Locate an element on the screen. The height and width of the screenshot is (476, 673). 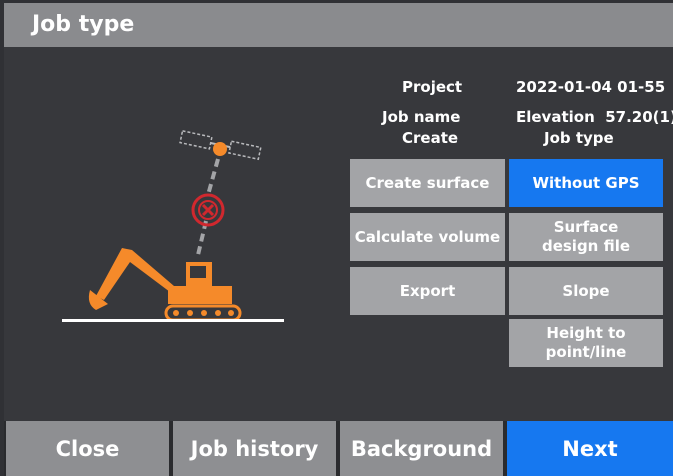
job-type-column-label: Job type is located at coordinates (579, 138).